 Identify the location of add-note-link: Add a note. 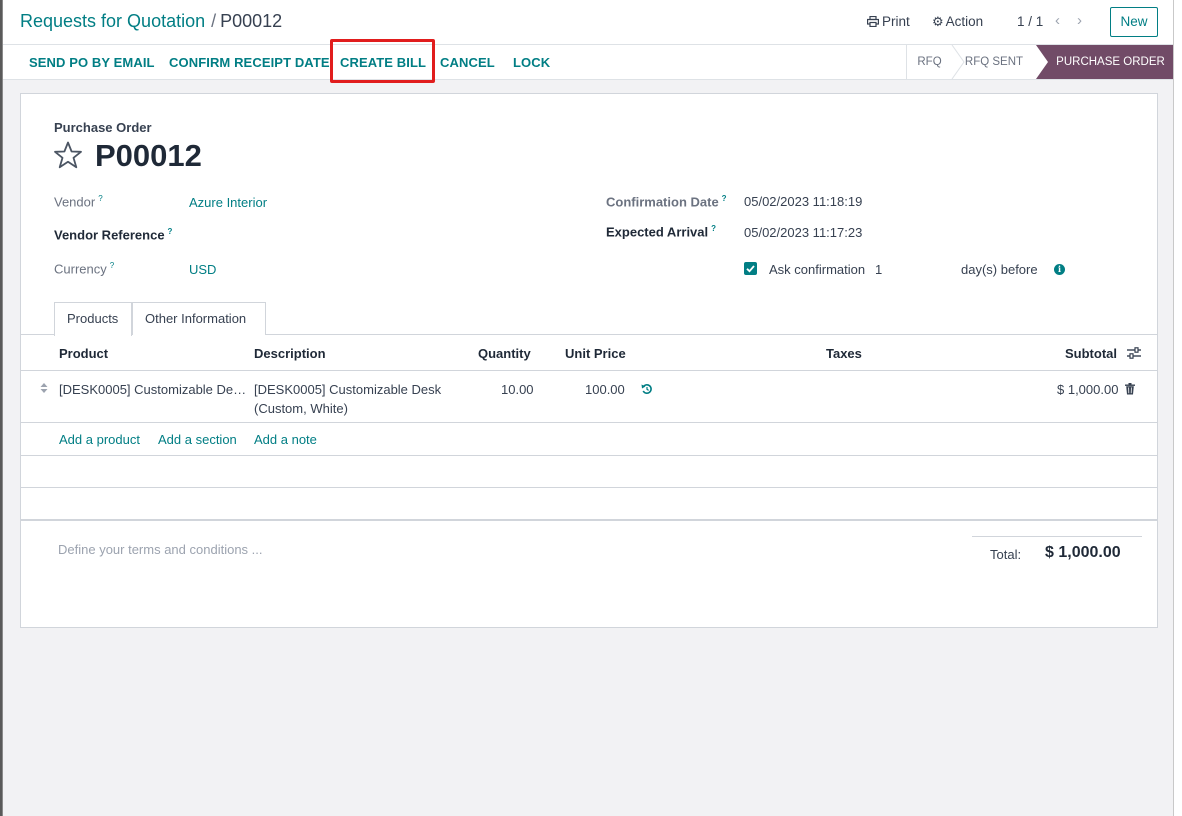
(285, 439).